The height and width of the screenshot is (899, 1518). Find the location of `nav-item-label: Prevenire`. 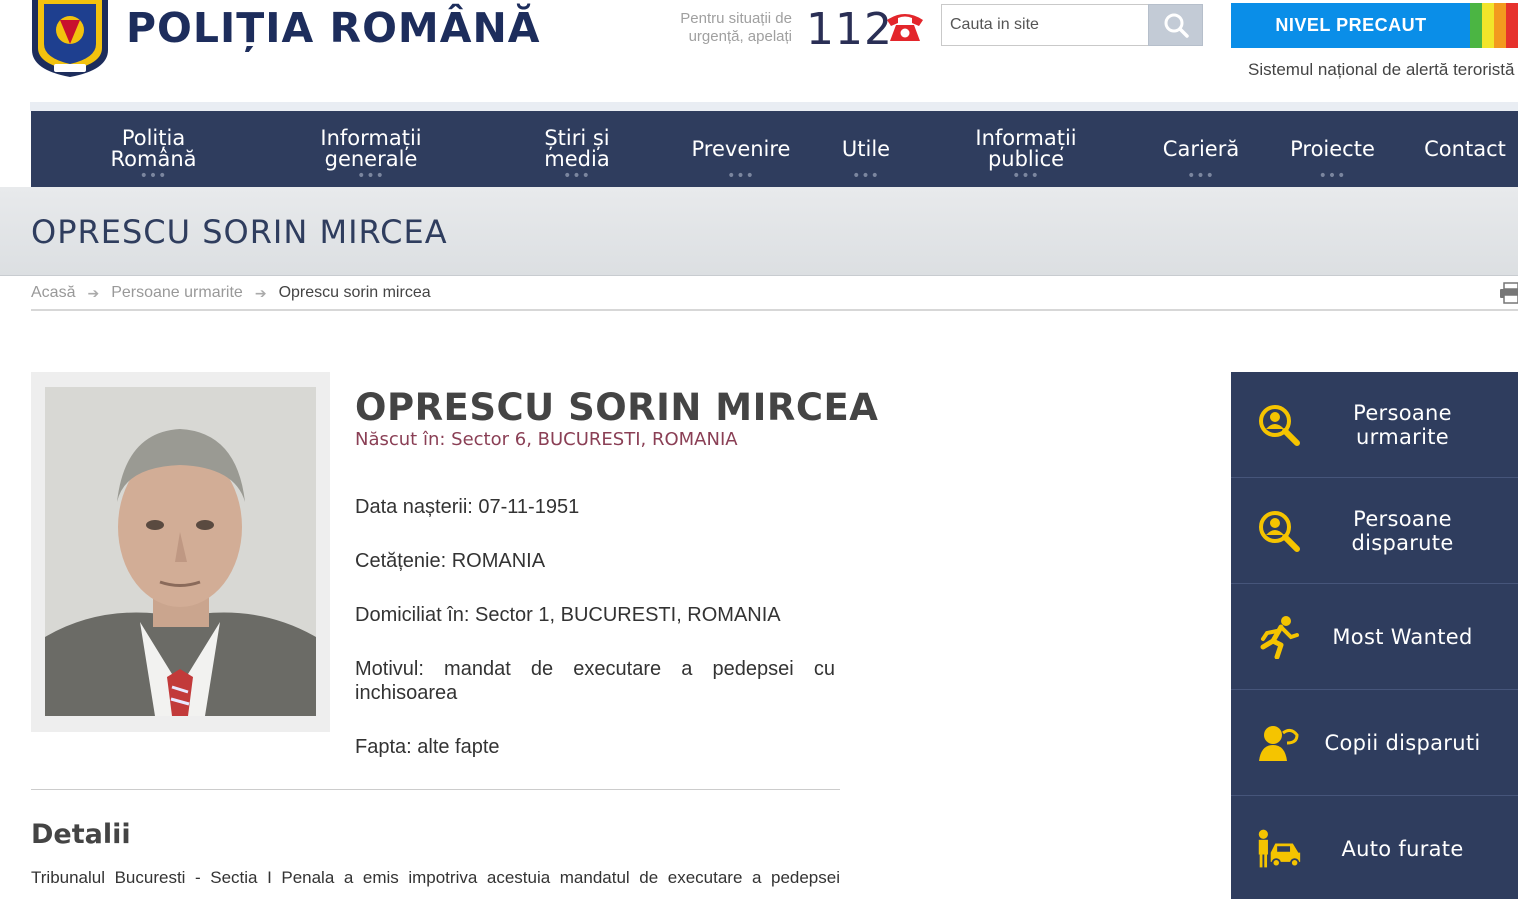

nav-item-label: Prevenire is located at coordinates (741, 148).